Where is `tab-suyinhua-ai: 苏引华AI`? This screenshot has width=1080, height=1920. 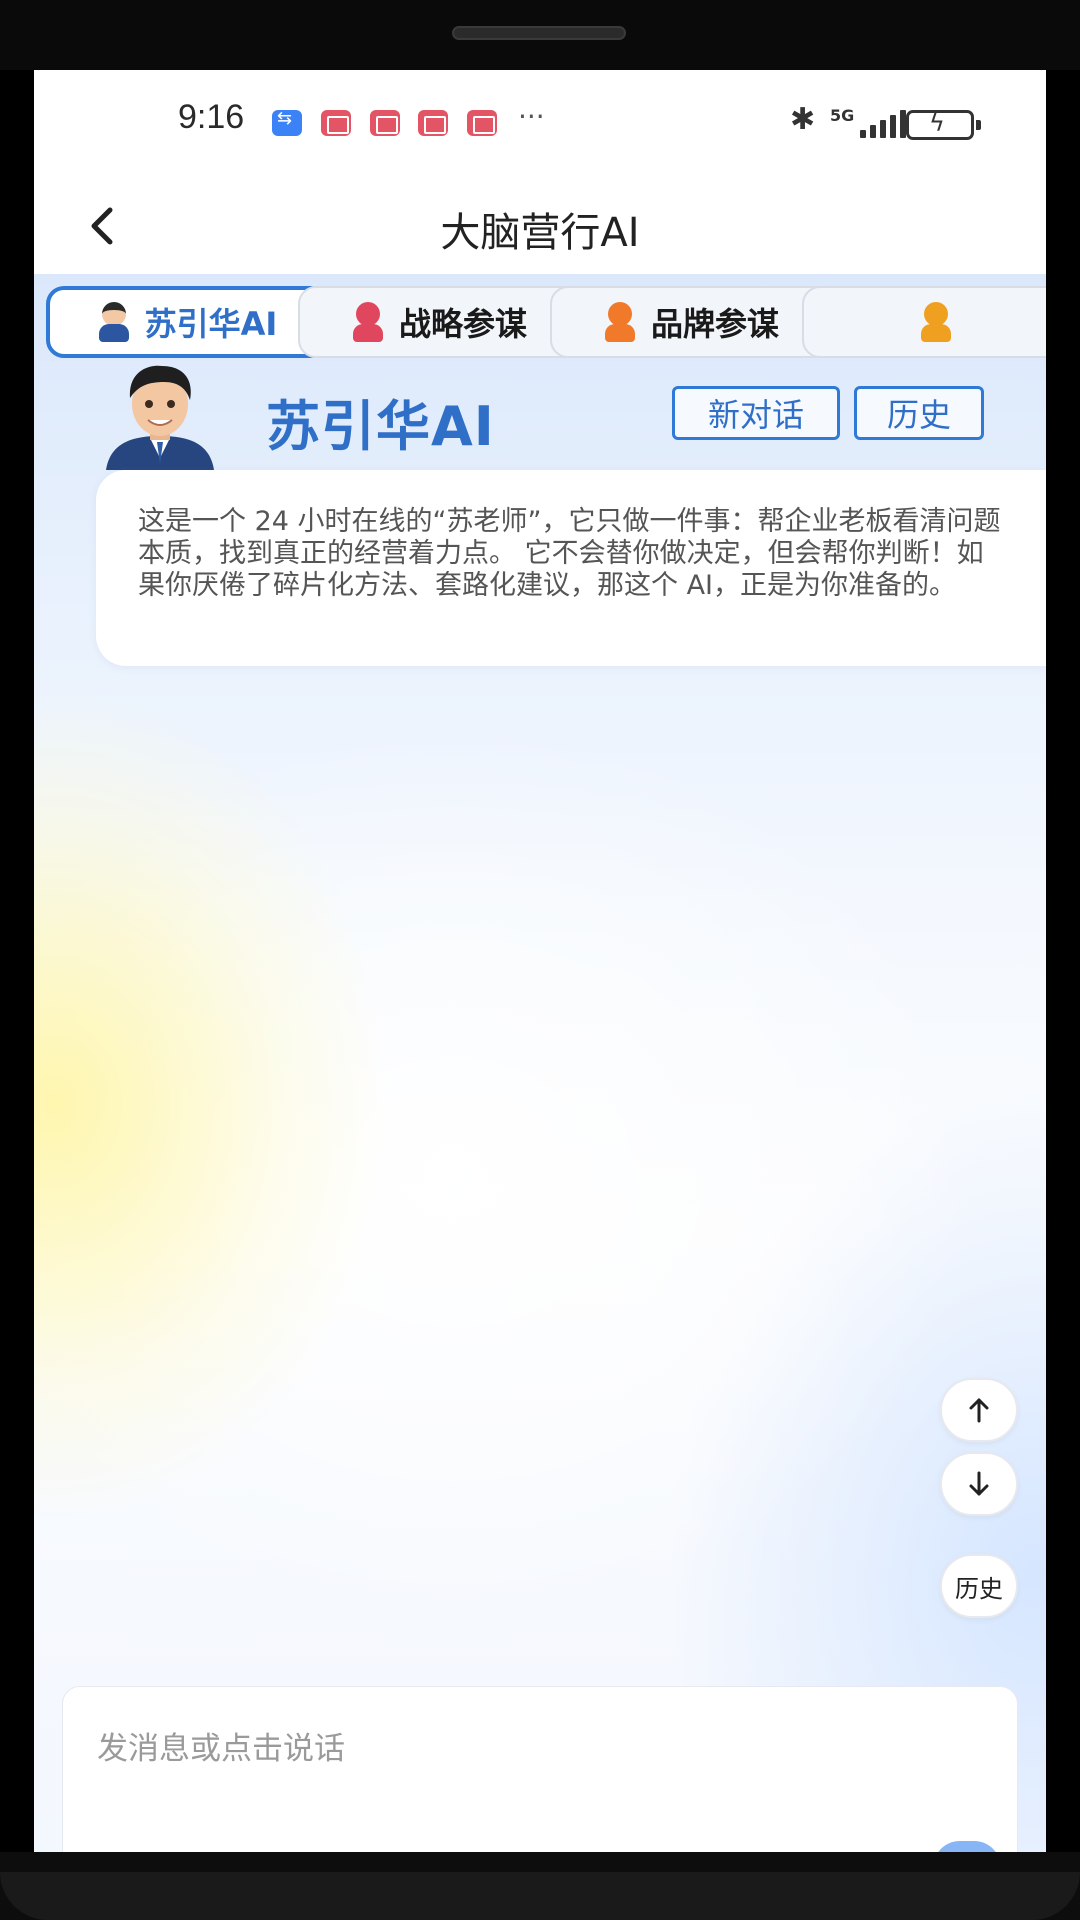 tab-suyinhua-ai: 苏引华AI is located at coordinates (187, 322).